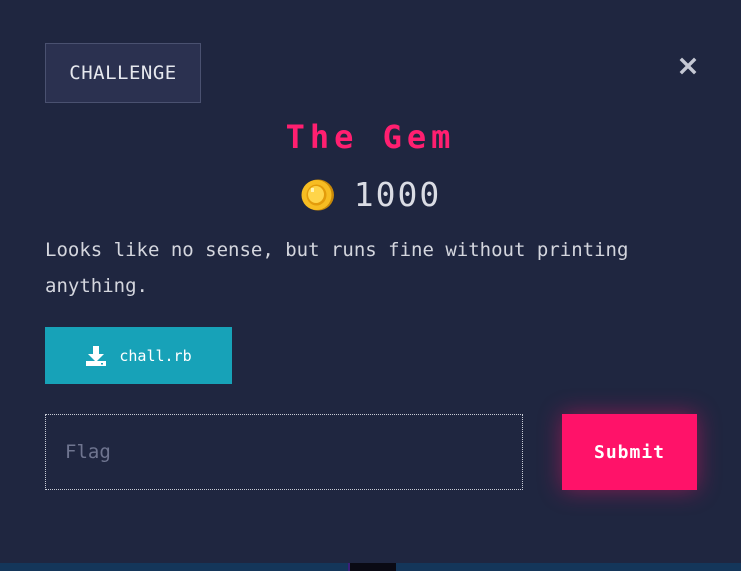 Image resolution: width=741 pixels, height=571 pixels. Describe the element at coordinates (155, 355) in the screenshot. I see `attachment-filename: chall.rb` at that location.